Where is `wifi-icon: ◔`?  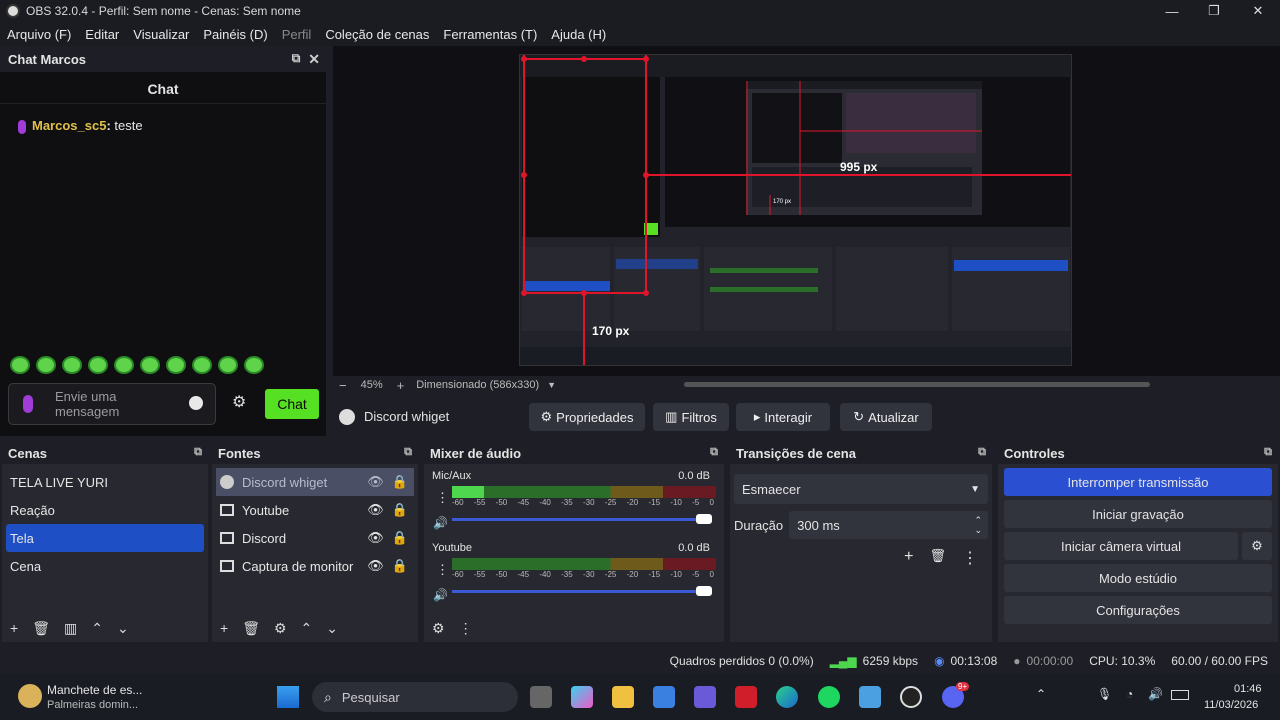 wifi-icon: ◔ is located at coordinates (1129, 694).